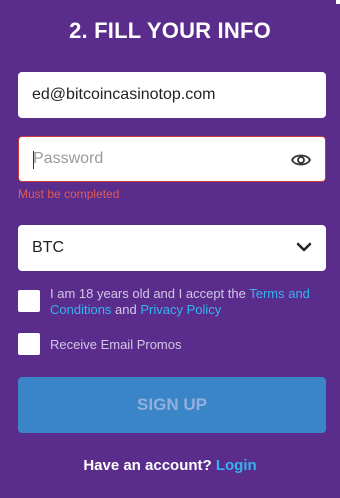 The image size is (340, 498). What do you see at coordinates (147, 465) in the screenshot?
I see `account-prompt: Have an account?` at bounding box center [147, 465].